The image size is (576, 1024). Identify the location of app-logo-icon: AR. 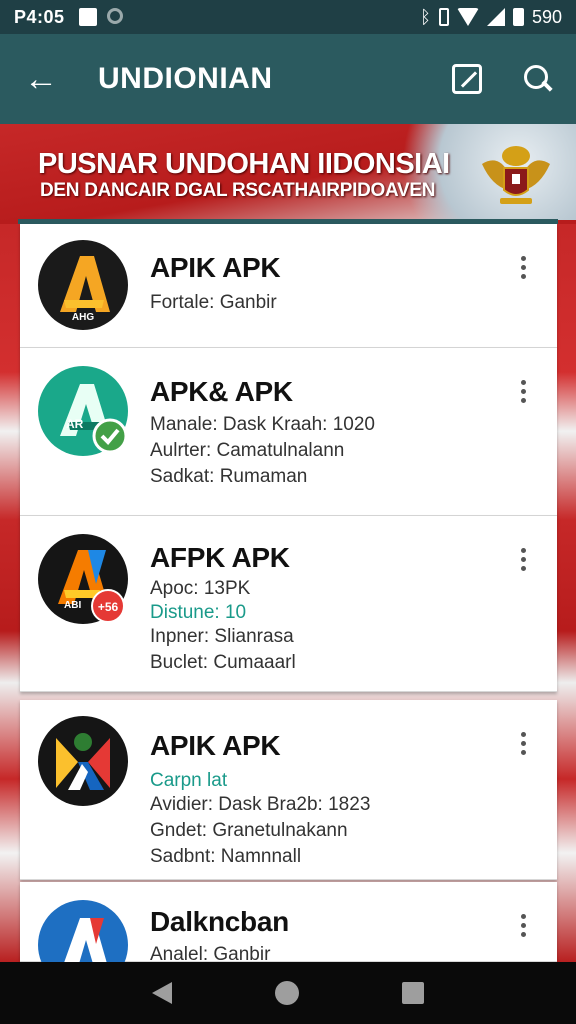
(83, 411).